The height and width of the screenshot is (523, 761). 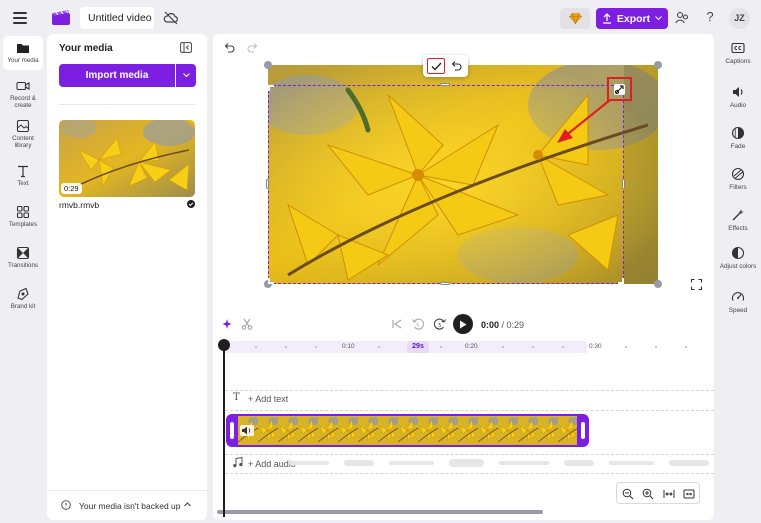 What do you see at coordinates (20, 18) in the screenshot?
I see `menu-icon` at bounding box center [20, 18].